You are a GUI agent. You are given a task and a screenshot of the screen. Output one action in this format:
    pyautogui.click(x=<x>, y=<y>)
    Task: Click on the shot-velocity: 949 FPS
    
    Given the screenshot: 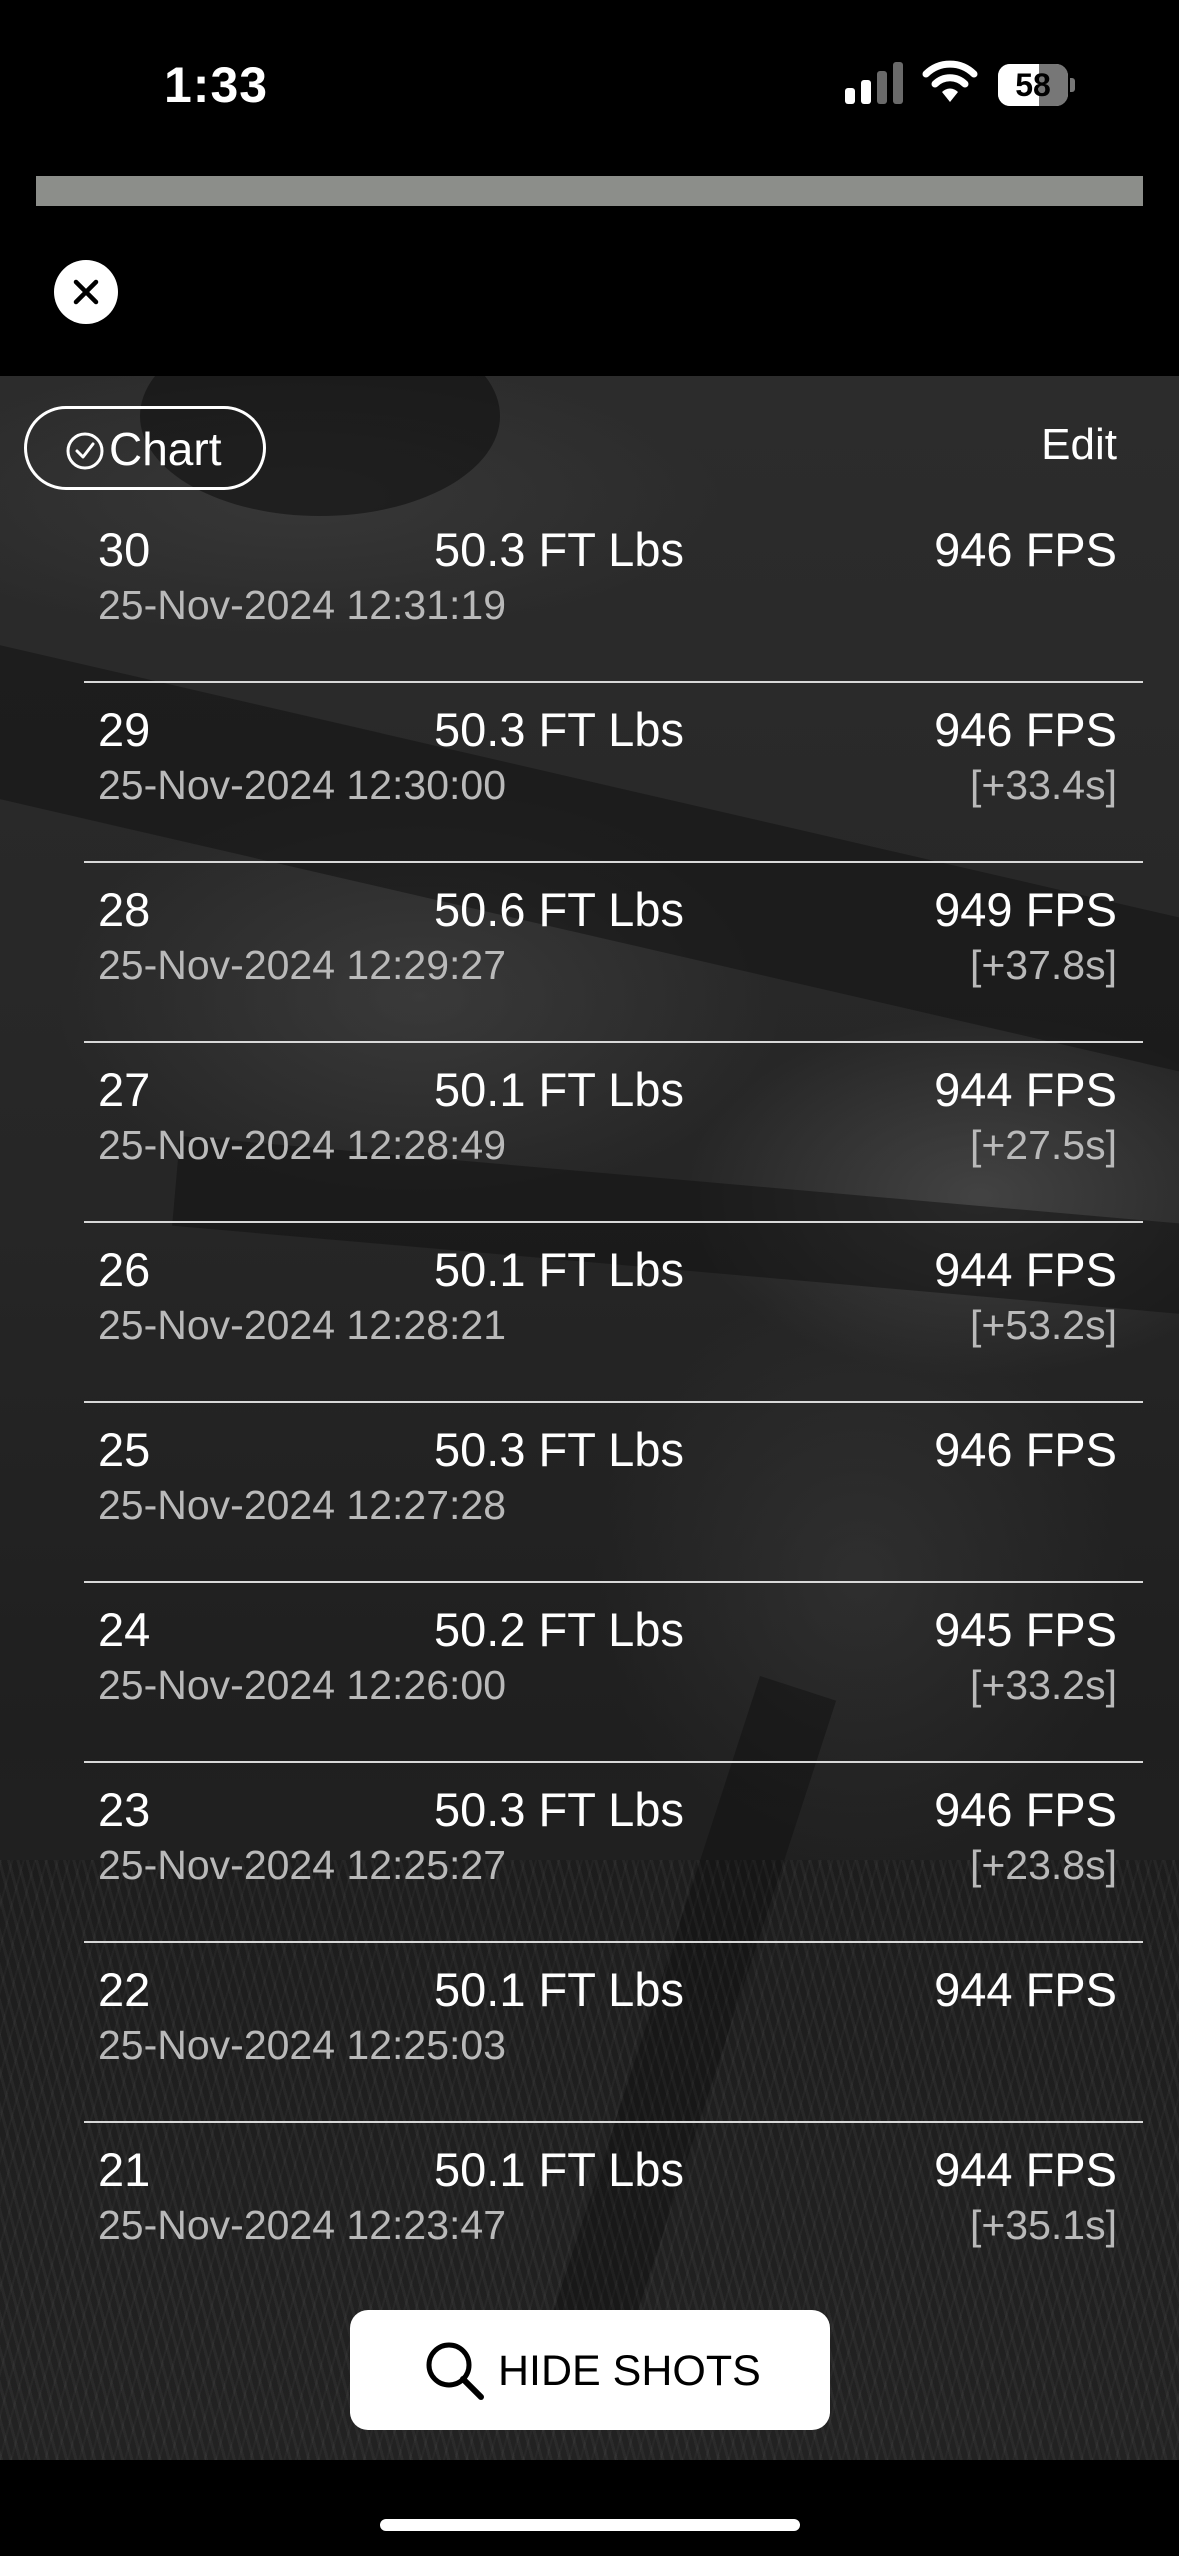 What is the action you would take?
    pyautogui.click(x=1025, y=909)
    